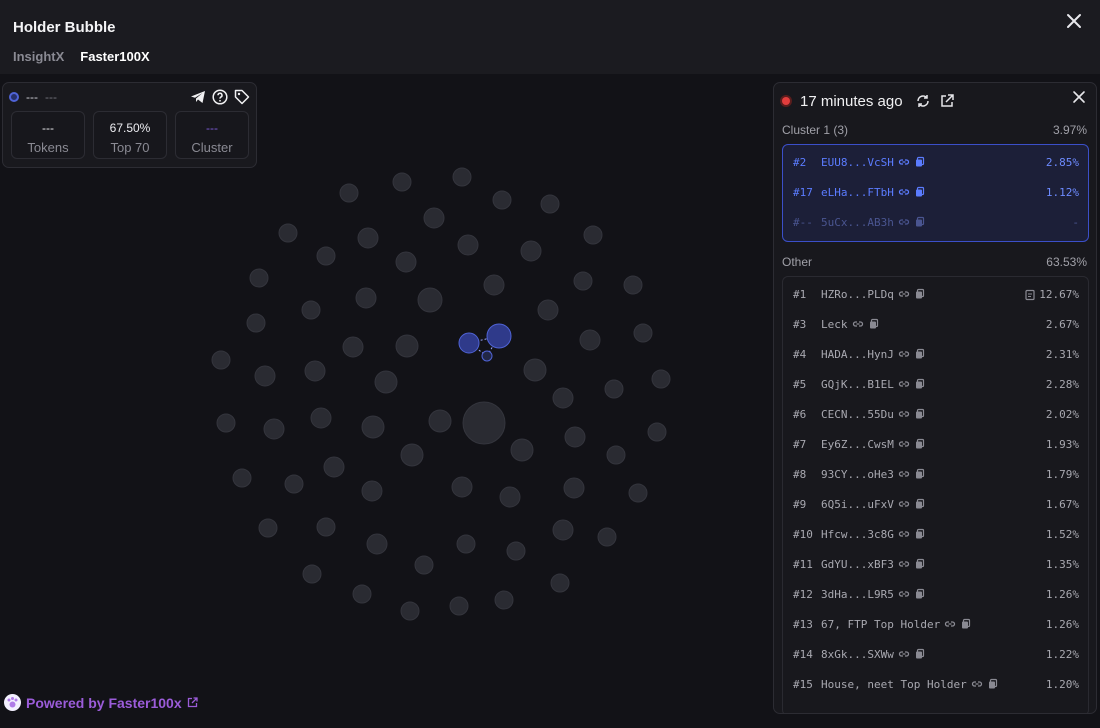 The width and height of the screenshot is (1100, 728). Describe the element at coordinates (857, 354) in the screenshot. I see `holder-address: HADA...HynJ` at that location.